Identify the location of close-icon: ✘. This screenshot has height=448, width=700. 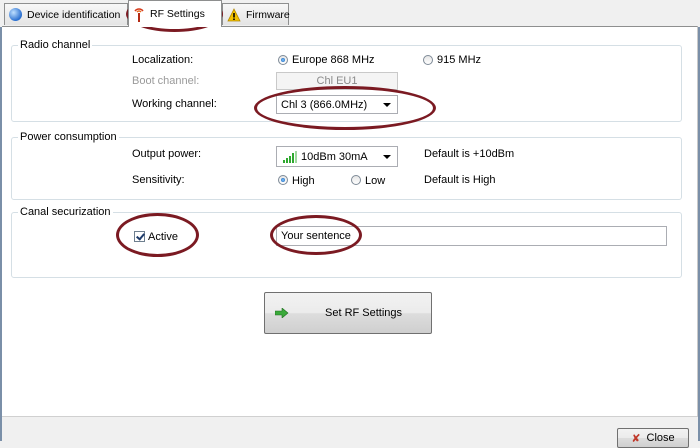
(636, 438).